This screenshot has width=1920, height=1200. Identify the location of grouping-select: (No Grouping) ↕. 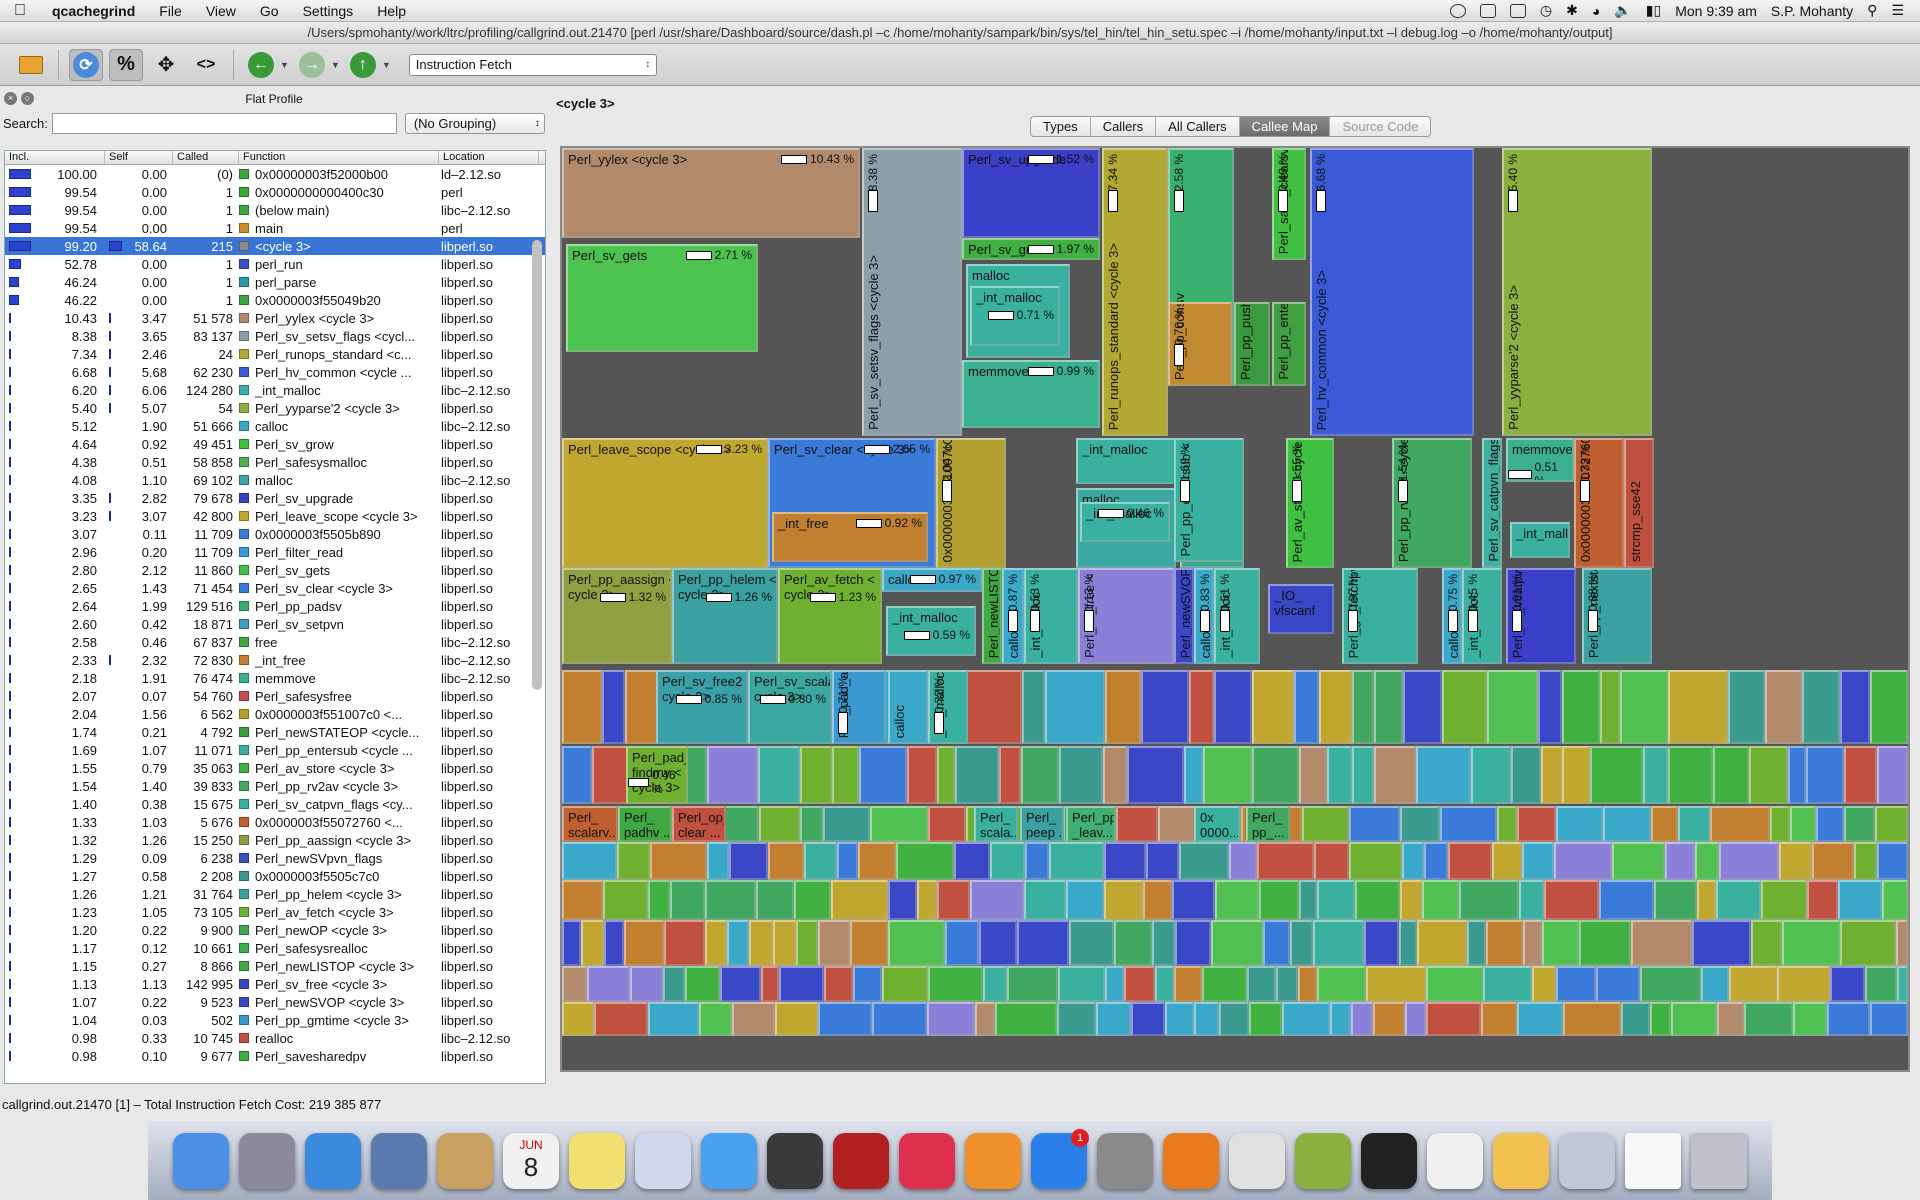
(474, 123).